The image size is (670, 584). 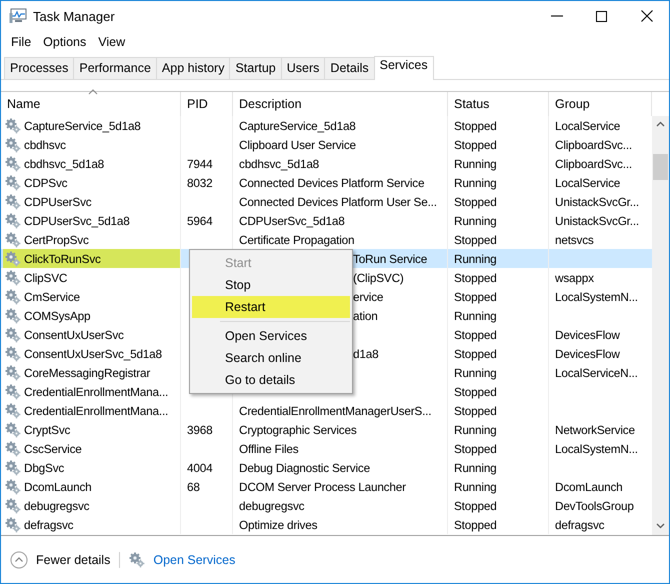 What do you see at coordinates (199, 183) in the screenshot?
I see `process-id: 8032` at bounding box center [199, 183].